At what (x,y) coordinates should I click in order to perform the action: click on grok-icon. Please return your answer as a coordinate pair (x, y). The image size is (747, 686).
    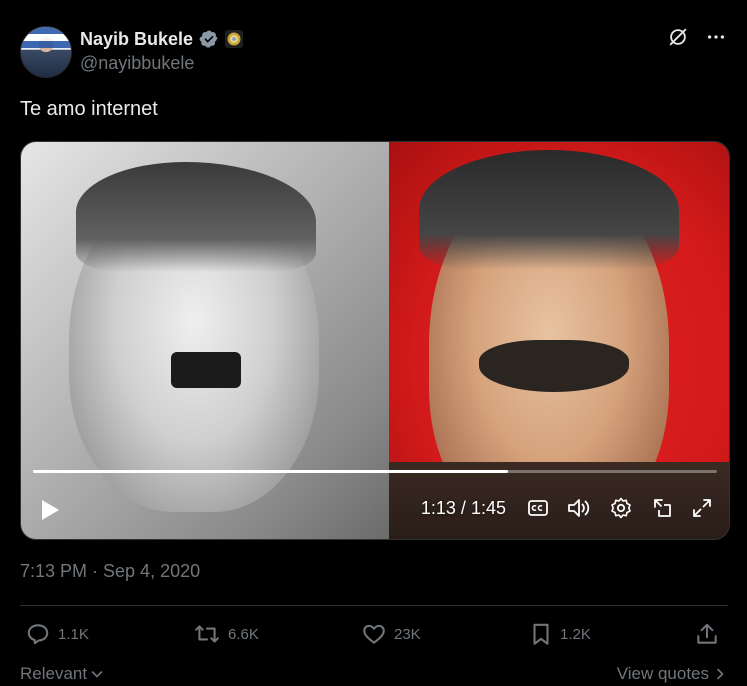
    Looking at the image, I should click on (678, 37).